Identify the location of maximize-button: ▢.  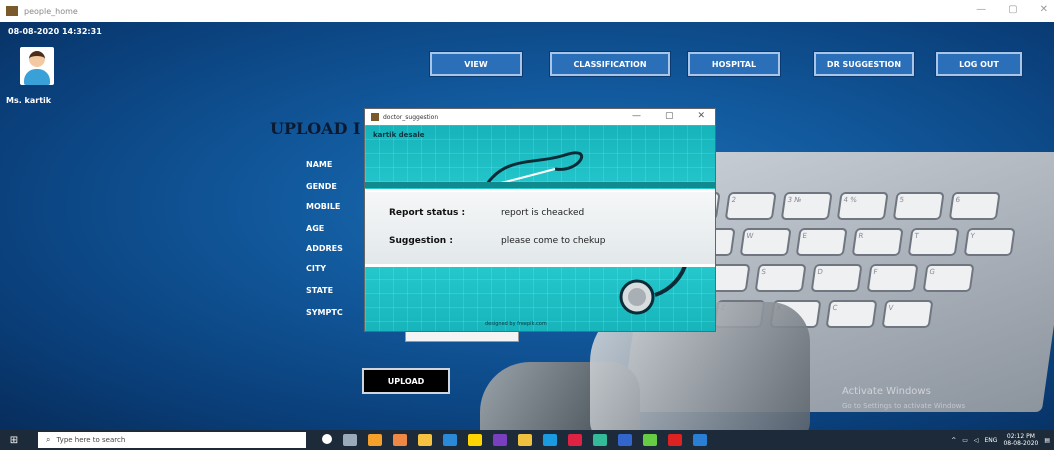
(1012, 9).